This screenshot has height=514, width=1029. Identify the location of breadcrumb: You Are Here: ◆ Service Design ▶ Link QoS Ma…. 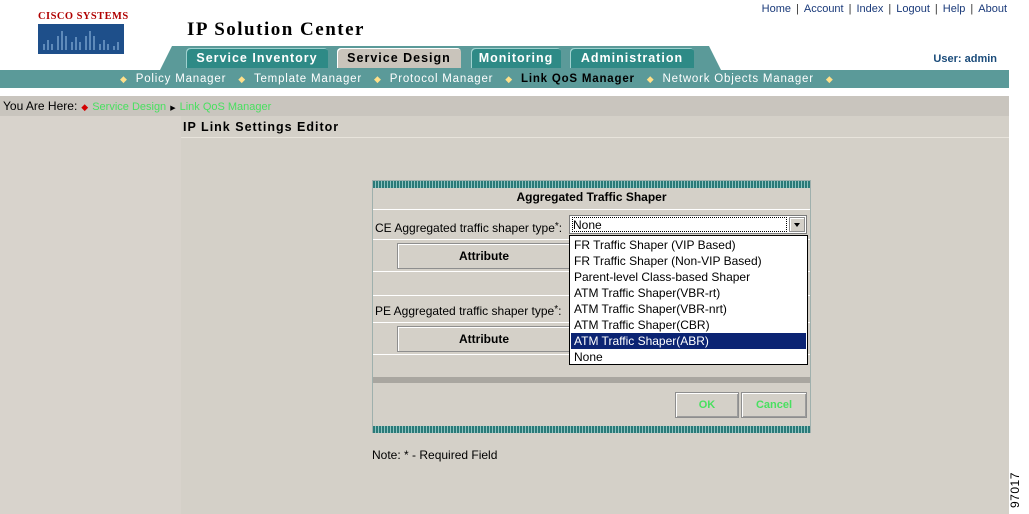
(137, 106).